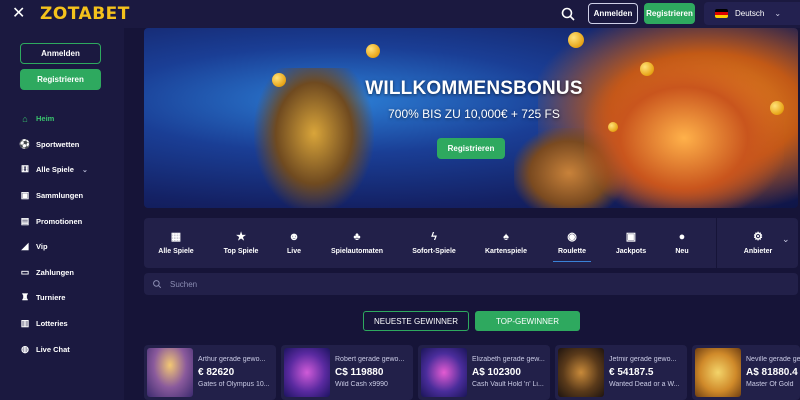  What do you see at coordinates (25, 323) in the screenshot?
I see `ticket-icon: ▥` at bounding box center [25, 323].